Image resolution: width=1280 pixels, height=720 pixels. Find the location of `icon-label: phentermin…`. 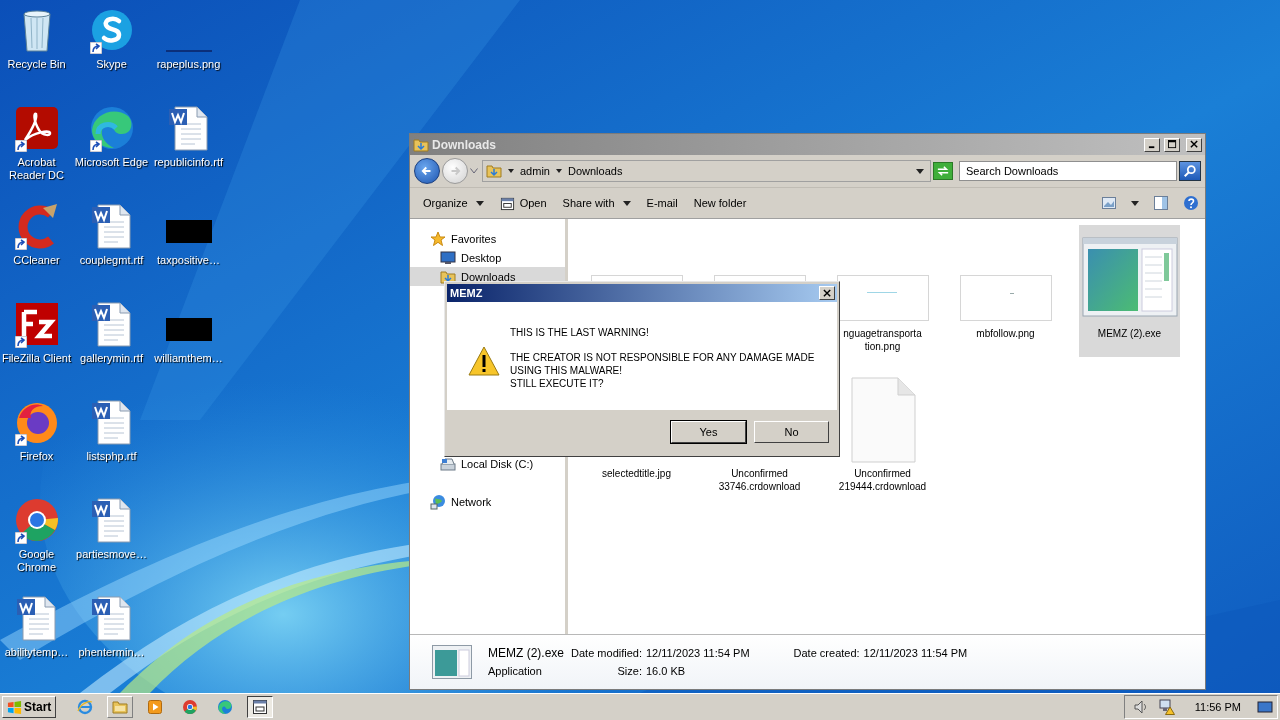

icon-label: phentermin… is located at coordinates (111, 652).